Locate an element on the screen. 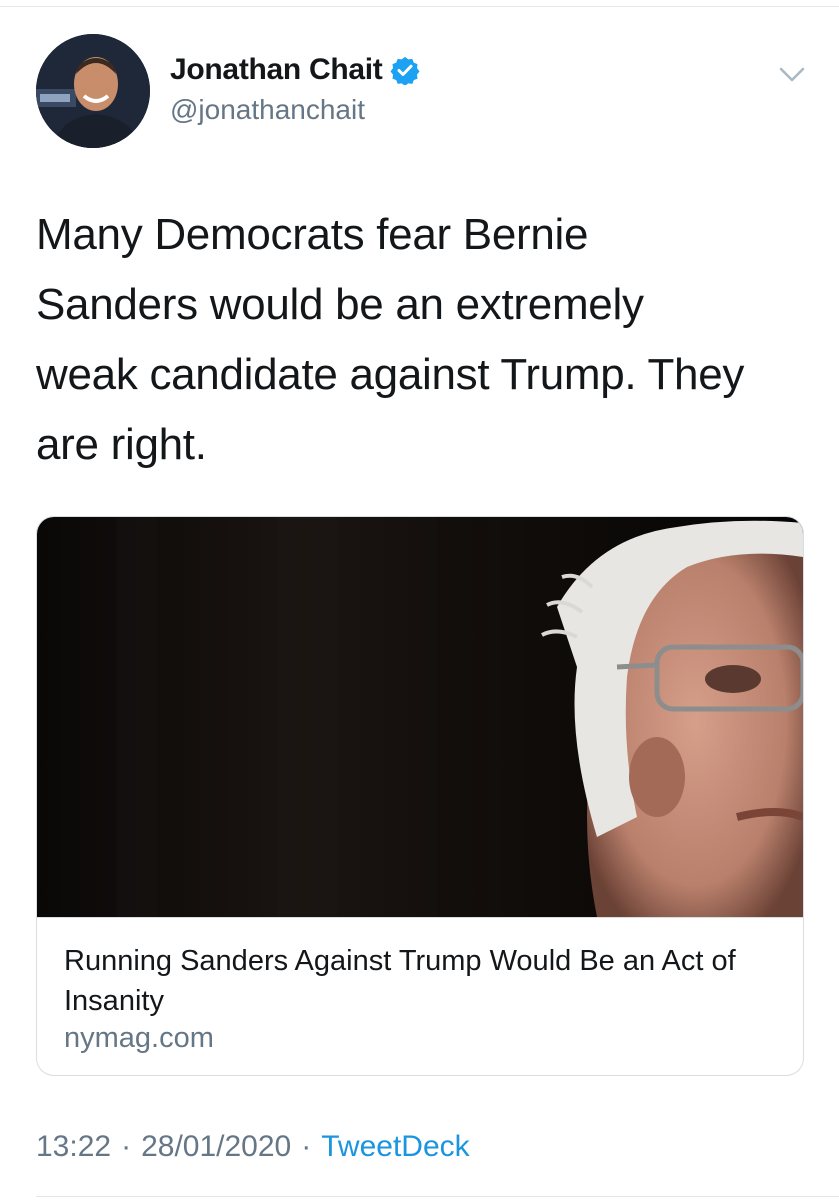 The height and width of the screenshot is (1200, 839). card-domain: nymag.com is located at coordinates (139, 1038).